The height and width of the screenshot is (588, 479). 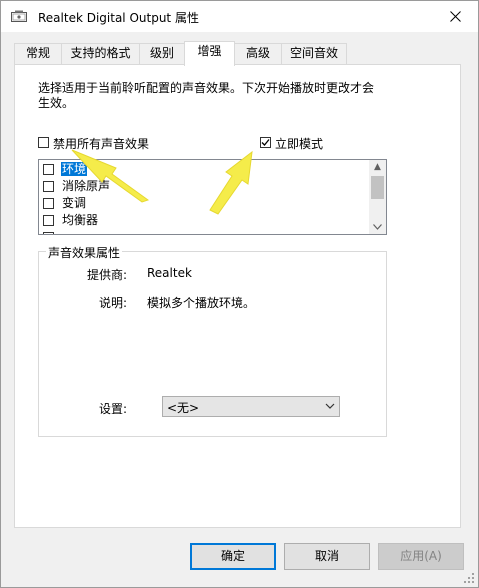 I want to click on setting-select: <无>, so click(x=251, y=406).